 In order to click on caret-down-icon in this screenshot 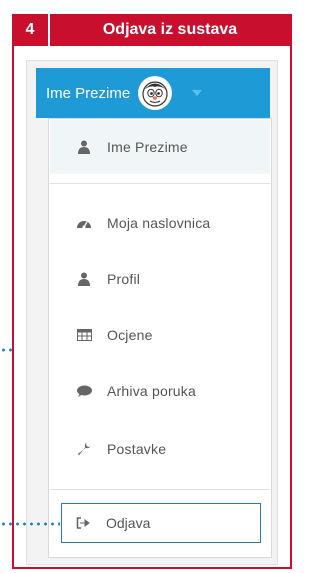, I will do `click(197, 93)`.